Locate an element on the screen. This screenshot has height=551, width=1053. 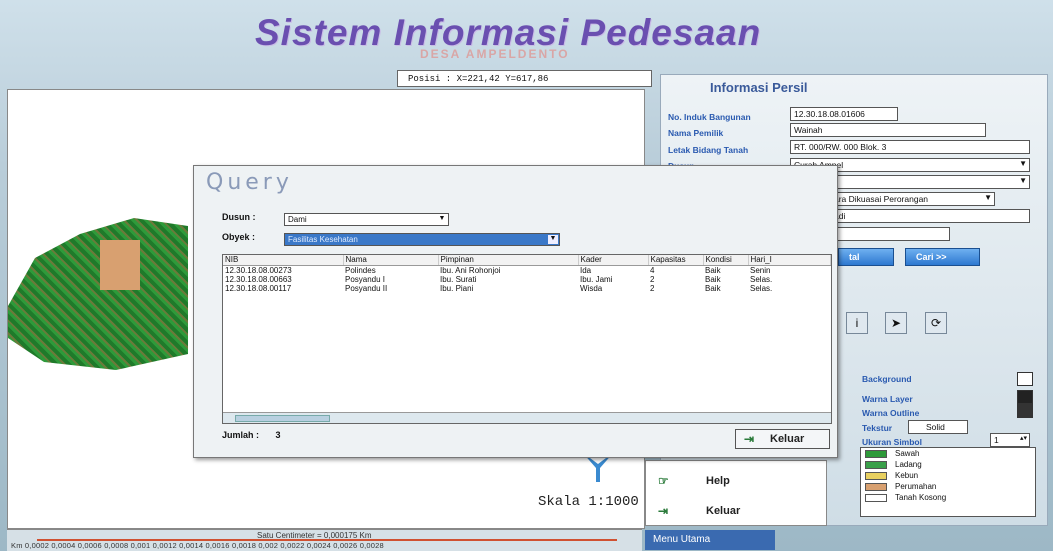
legend-item: Ladang is located at coordinates (948, 464).